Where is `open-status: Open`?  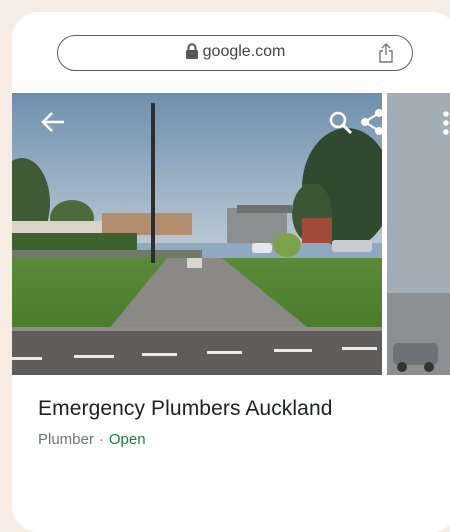
open-status: Open is located at coordinates (127, 439).